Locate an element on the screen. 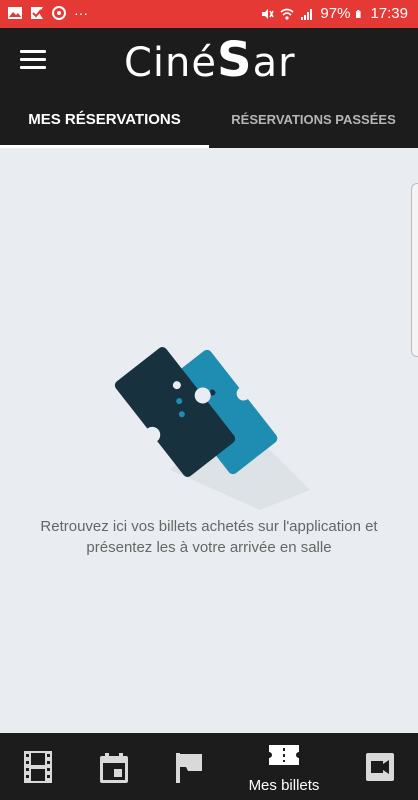  calendar-icon is located at coordinates (114, 768).